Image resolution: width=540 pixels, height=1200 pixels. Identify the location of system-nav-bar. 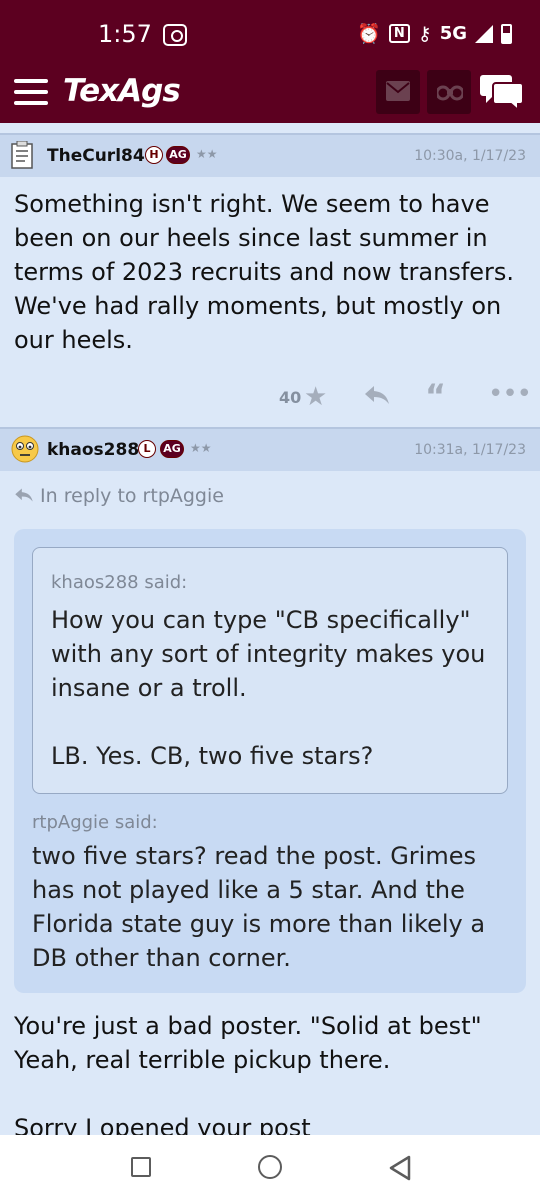
(270, 1167).